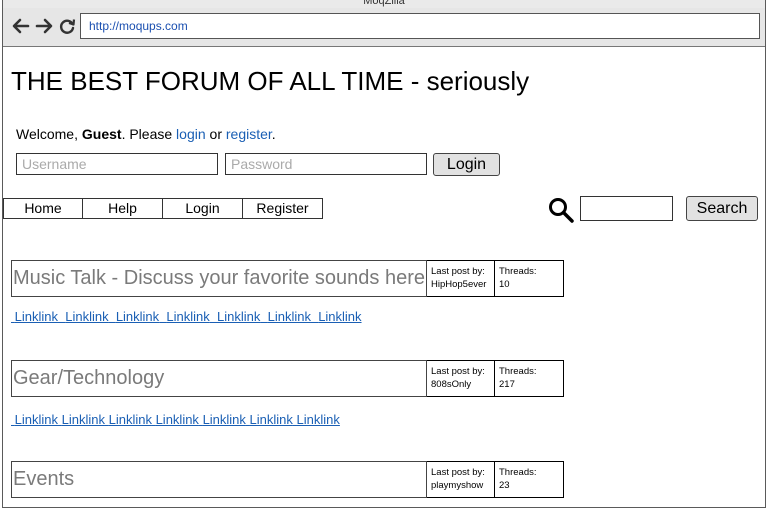 This screenshot has height=509, width=770. What do you see at coordinates (273, 134) in the screenshot?
I see `welcome-suffix: .` at bounding box center [273, 134].